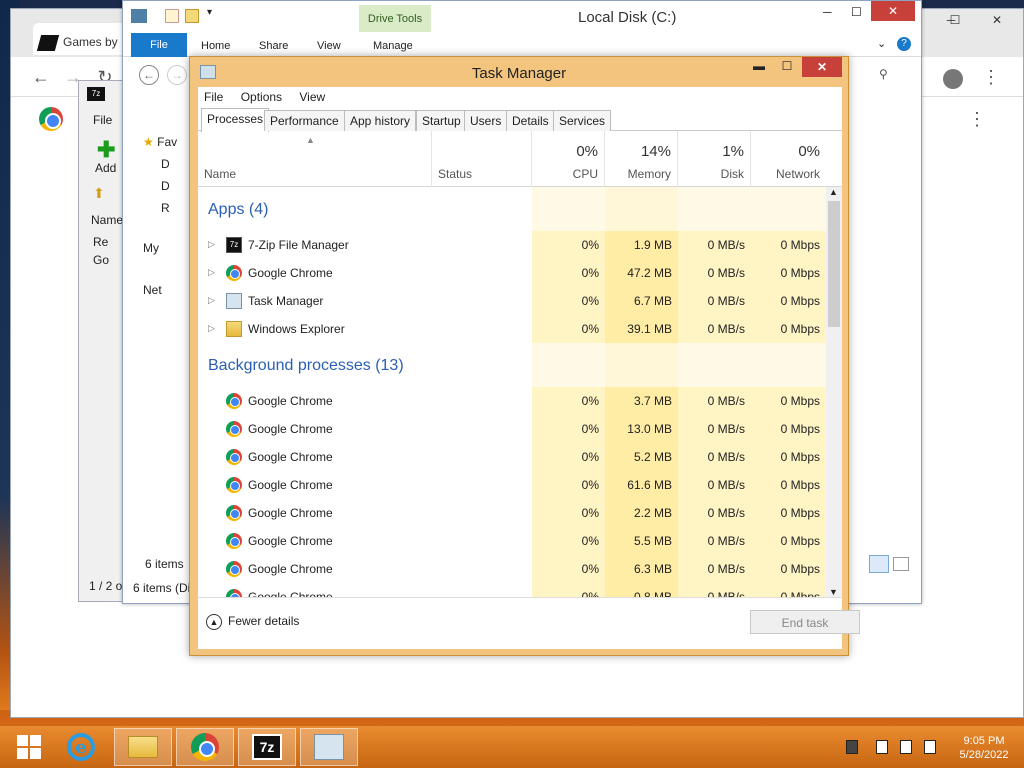 The image size is (1024, 768). What do you see at coordinates (165, 186) in the screenshot?
I see `nav-downloads: D` at bounding box center [165, 186].